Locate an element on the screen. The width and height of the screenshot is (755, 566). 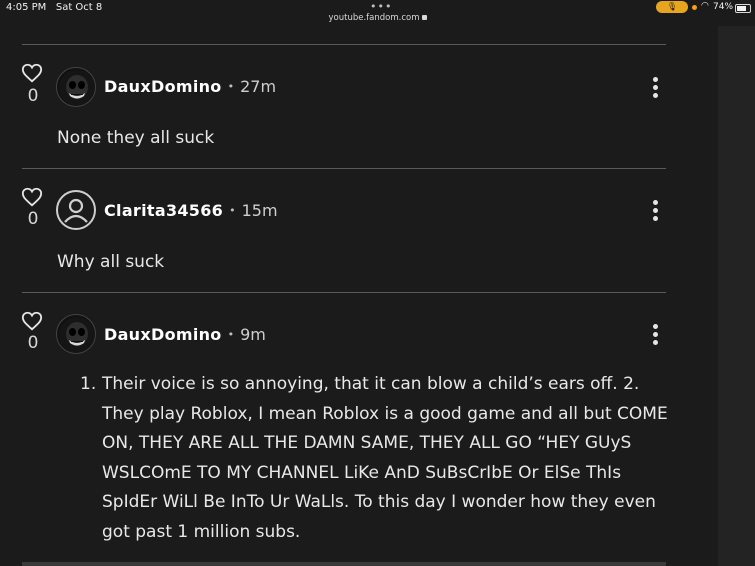
next-comment-edge is located at coordinates (344, 564).